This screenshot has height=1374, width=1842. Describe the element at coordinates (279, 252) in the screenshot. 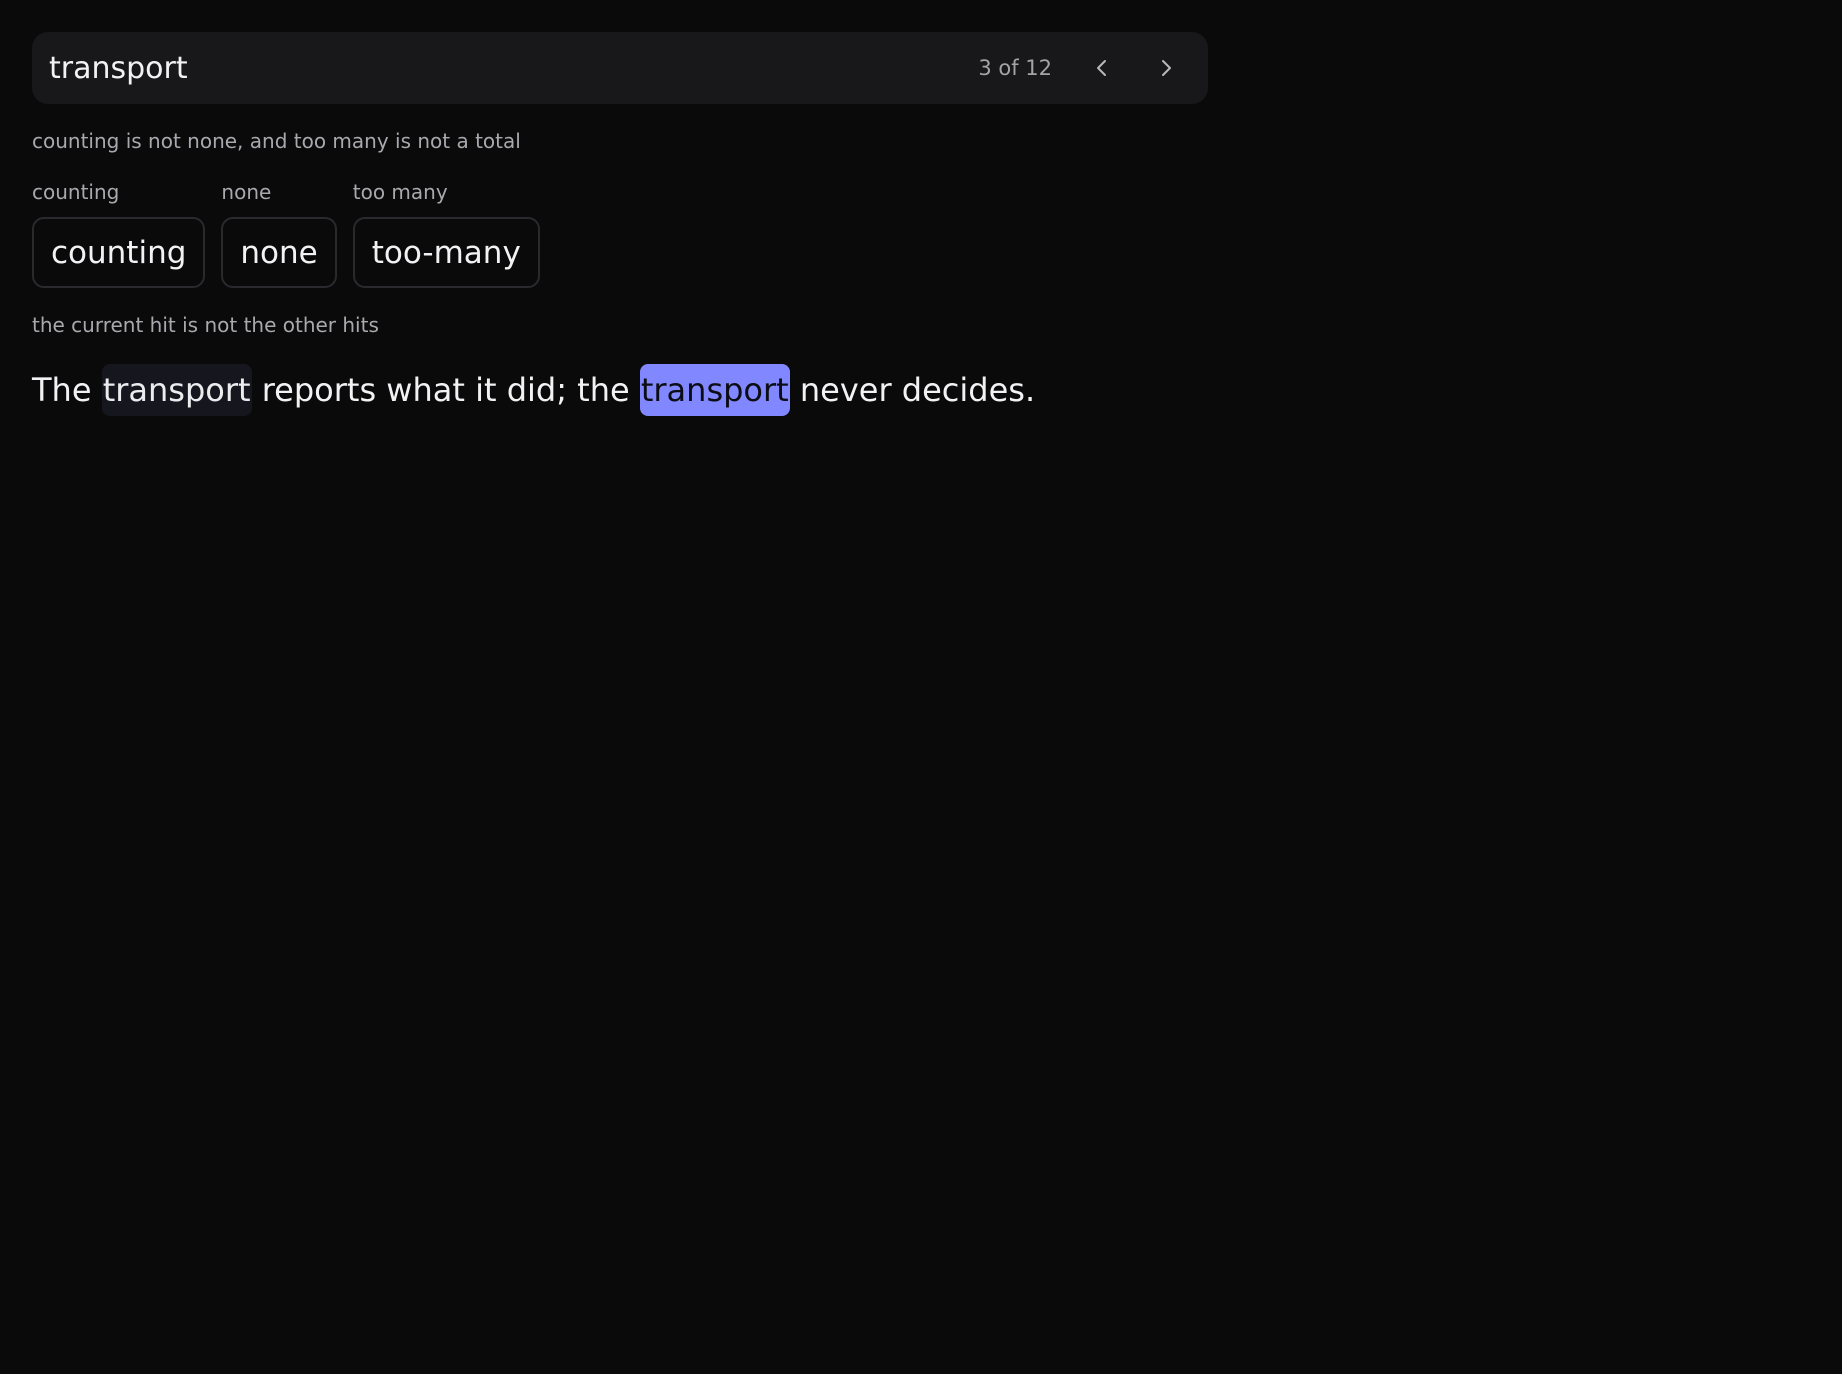

I see `none-chip: none` at that location.